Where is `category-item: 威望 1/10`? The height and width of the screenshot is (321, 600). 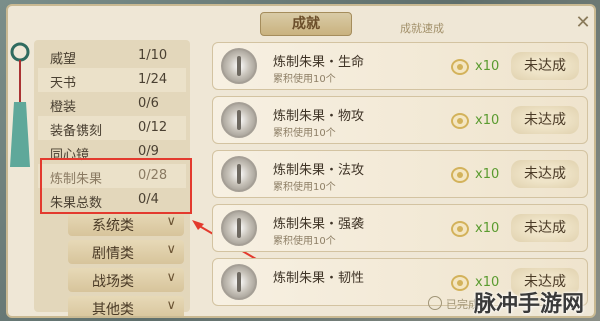
category-item: 威望 1/10 is located at coordinates (112, 56).